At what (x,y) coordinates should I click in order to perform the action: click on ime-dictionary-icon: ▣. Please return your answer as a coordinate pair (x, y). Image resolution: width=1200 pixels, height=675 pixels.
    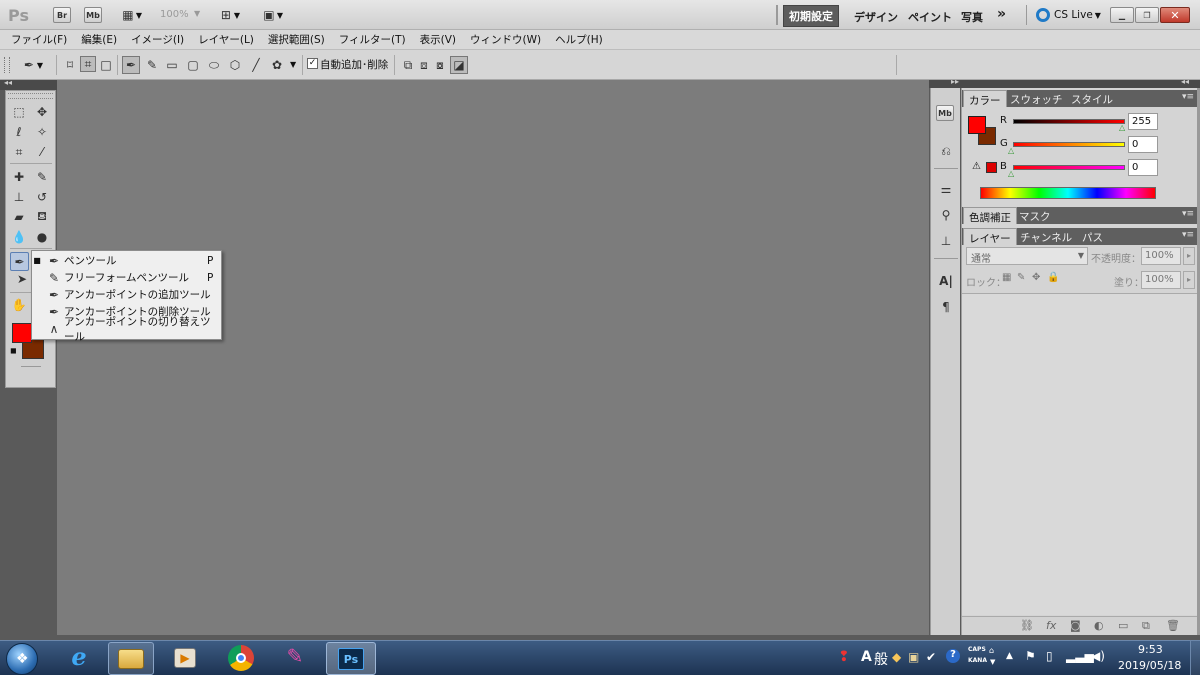
    Looking at the image, I should click on (913, 657).